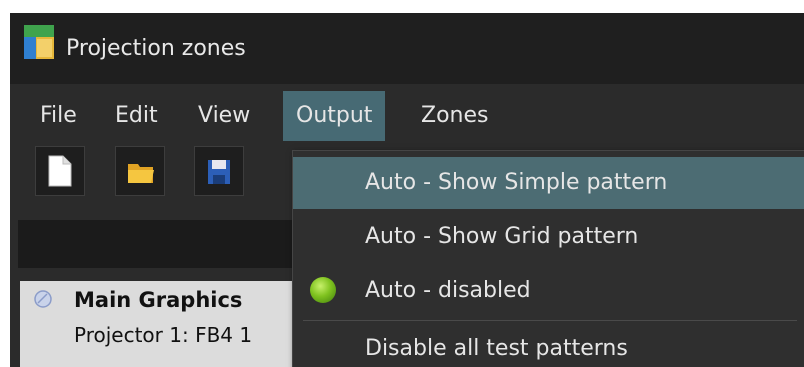 Image resolution: width=804 pixels, height=367 pixels. What do you see at coordinates (163, 335) in the screenshot?
I see `item-subtitle: Projector 1: FB4 1` at bounding box center [163, 335].